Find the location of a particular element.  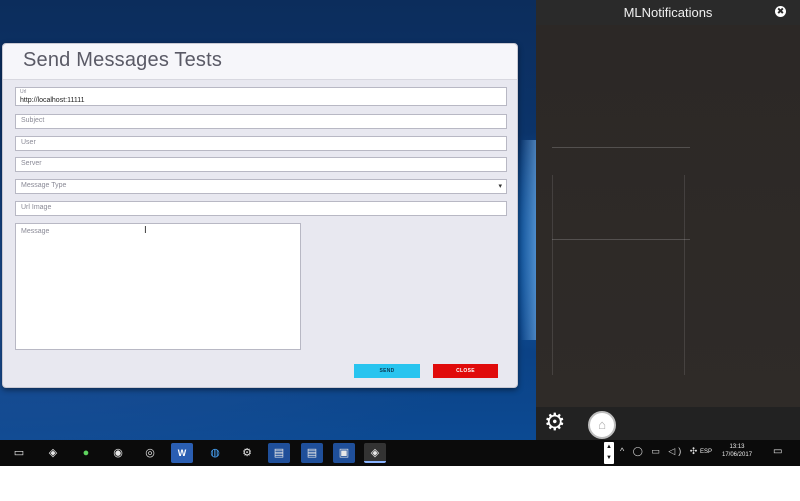

url-image-field: Url Image is located at coordinates (261, 208).